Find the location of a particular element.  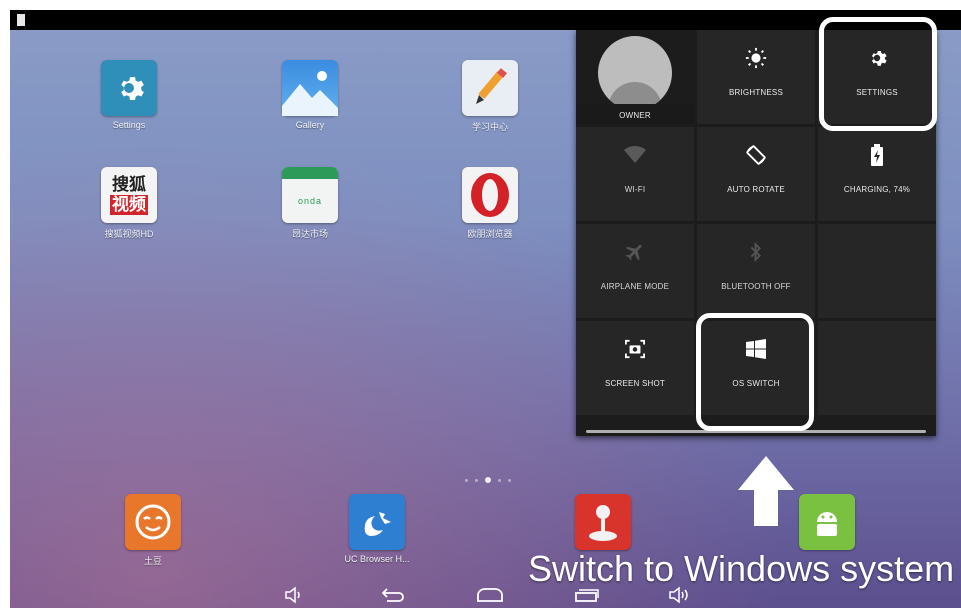

market-bag-top is located at coordinates (310, 173).